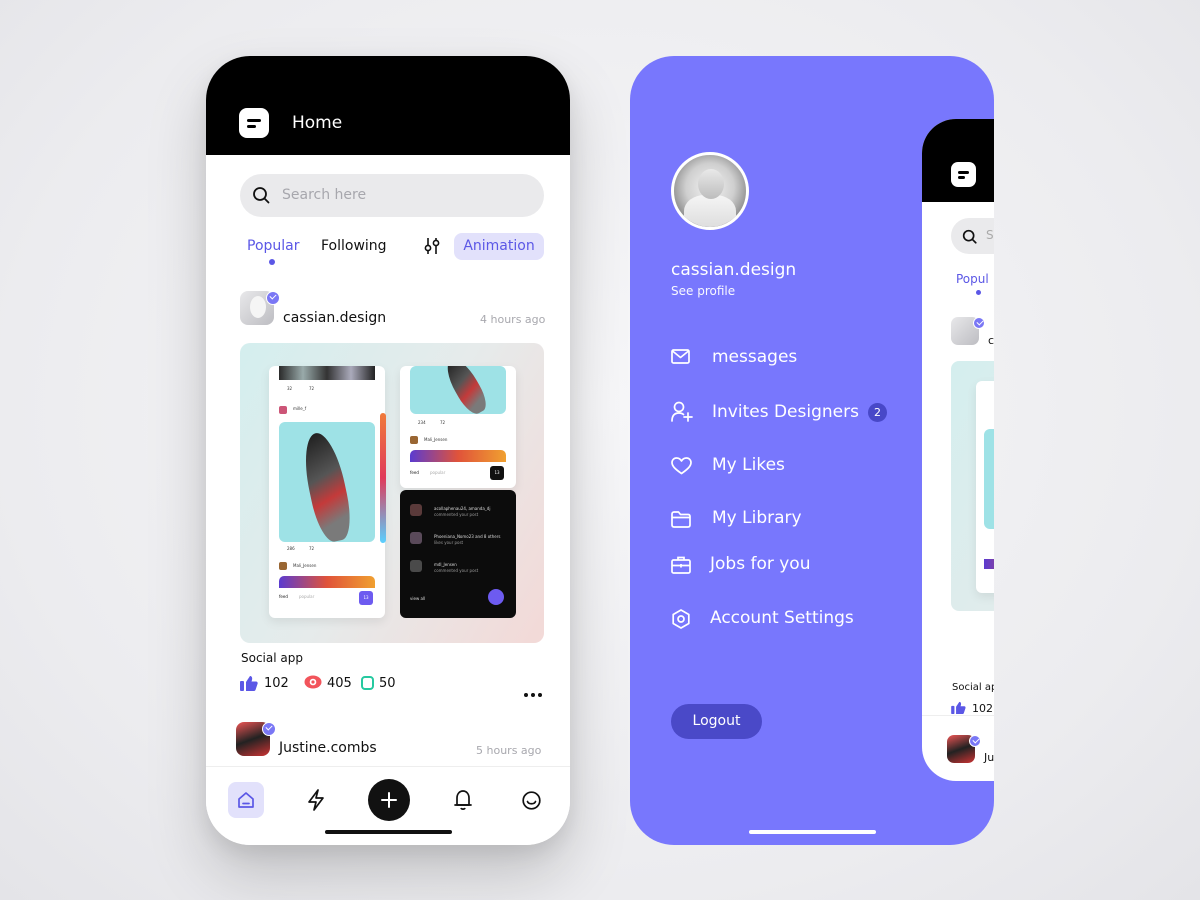 Image resolution: width=1200 pixels, height=900 pixels. What do you see at coordinates (272, 658) in the screenshot?
I see `post-caption: Social app` at bounding box center [272, 658].